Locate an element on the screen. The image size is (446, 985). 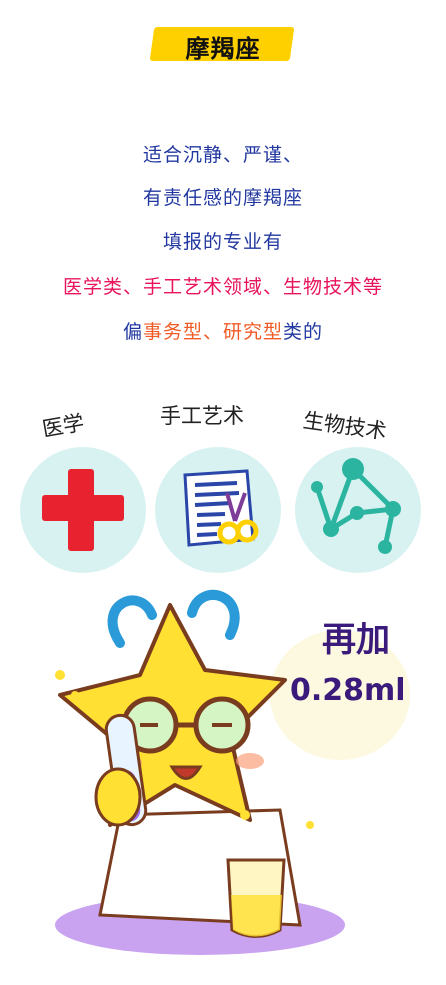
category-label-handcraft: 手工艺术 is located at coordinates (202, 416).